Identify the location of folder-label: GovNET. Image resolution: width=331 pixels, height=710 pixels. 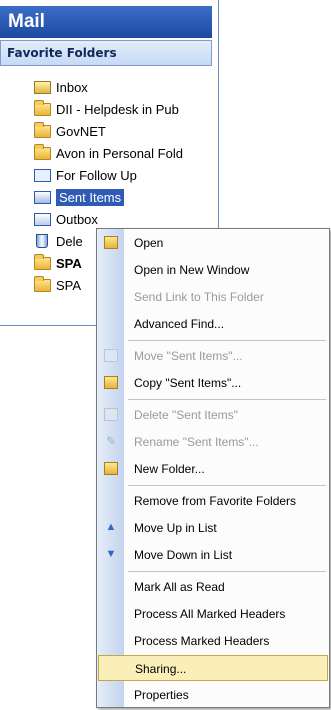
(81, 131).